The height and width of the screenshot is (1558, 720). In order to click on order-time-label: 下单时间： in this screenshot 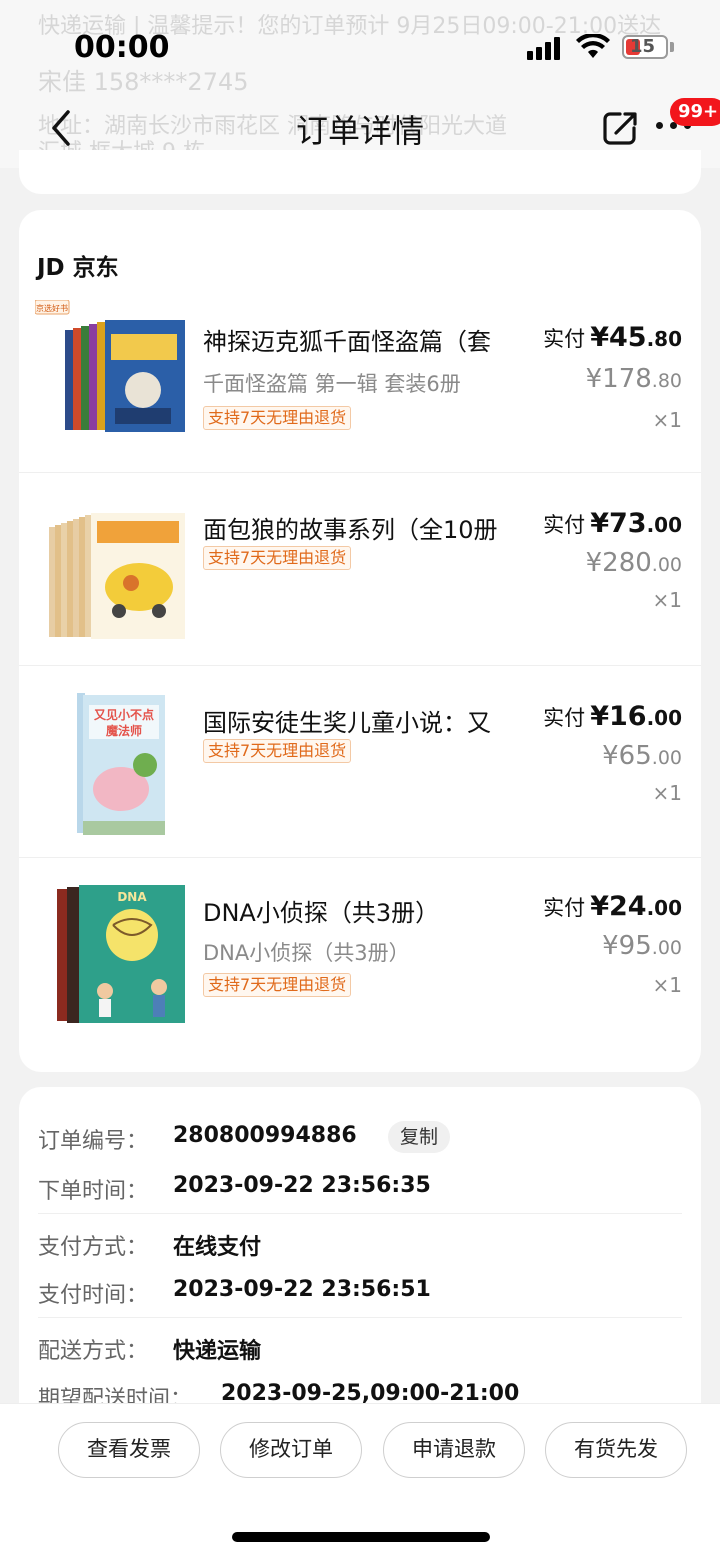, I will do `click(93, 1191)`.